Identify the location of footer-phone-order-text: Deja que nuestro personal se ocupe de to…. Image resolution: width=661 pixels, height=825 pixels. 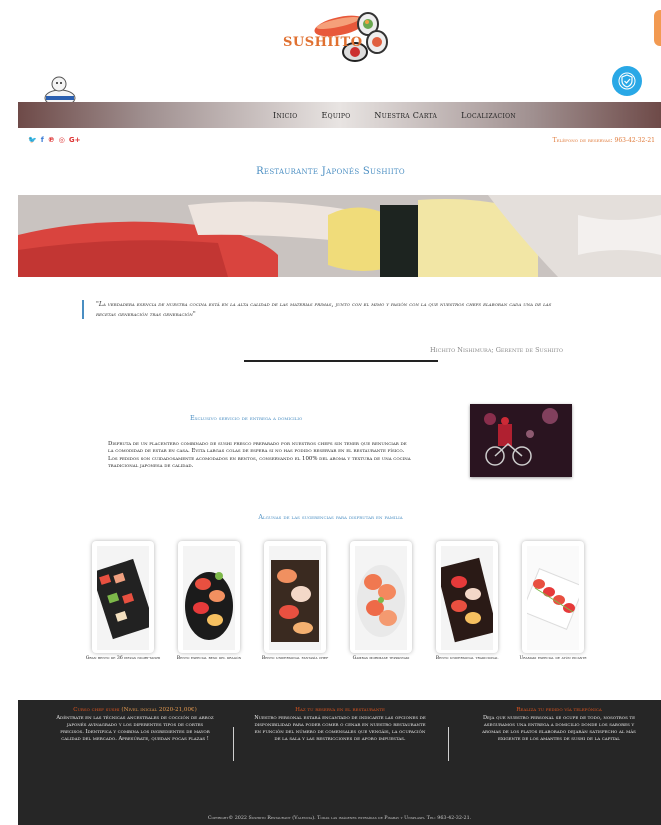
(559, 729).